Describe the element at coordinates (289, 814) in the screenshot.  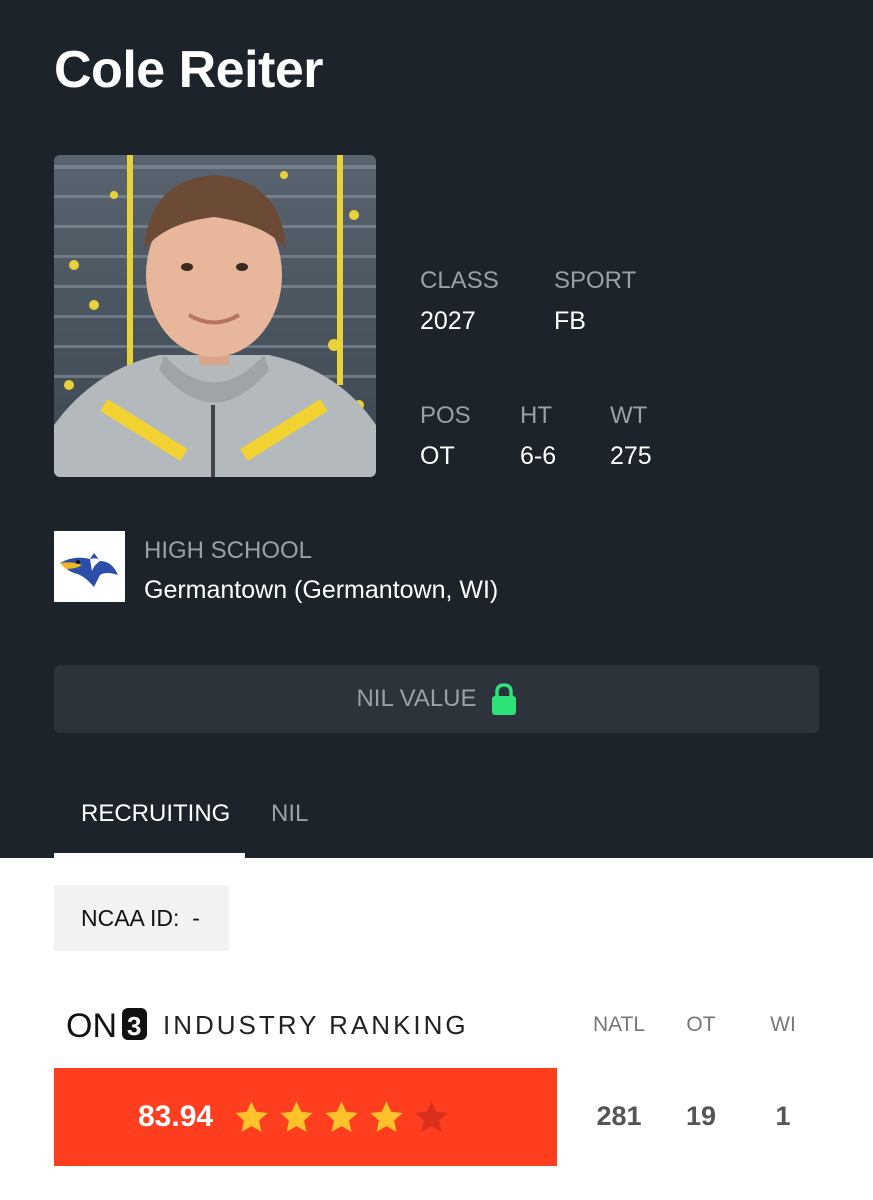
I see `tab-nil: NIL` at that location.